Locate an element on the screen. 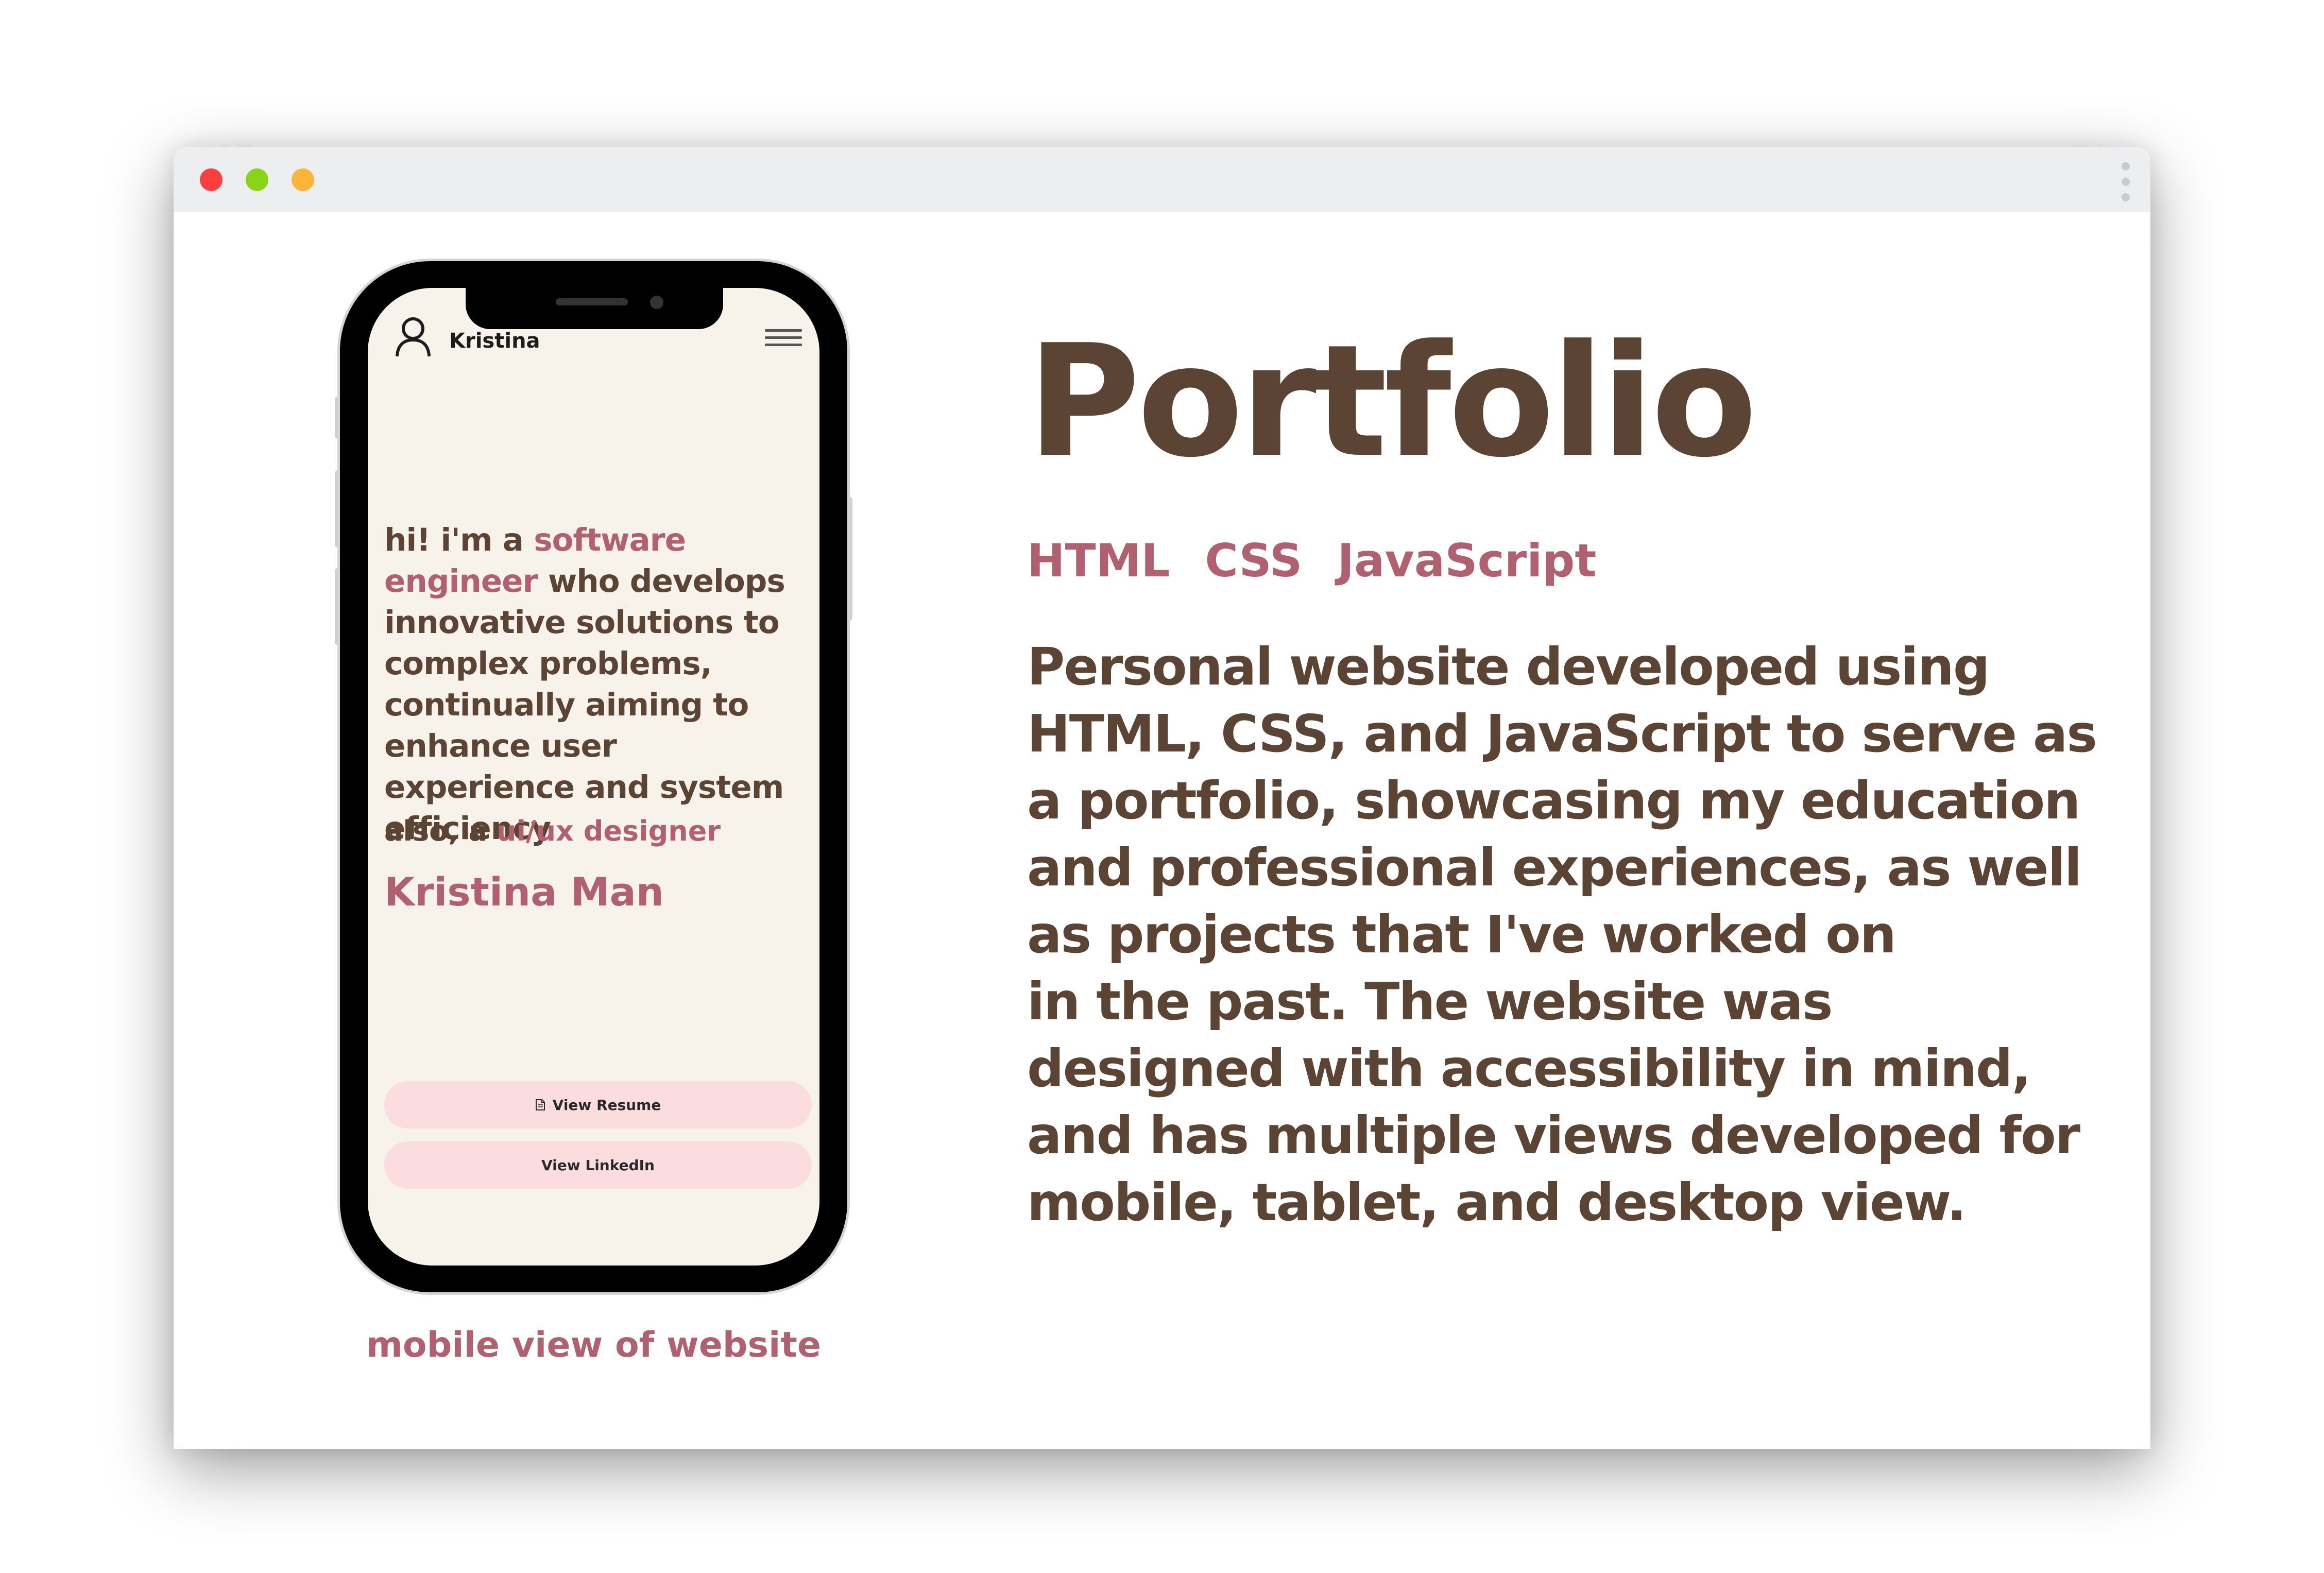  view-resume-button: View Resume is located at coordinates (598, 1105).